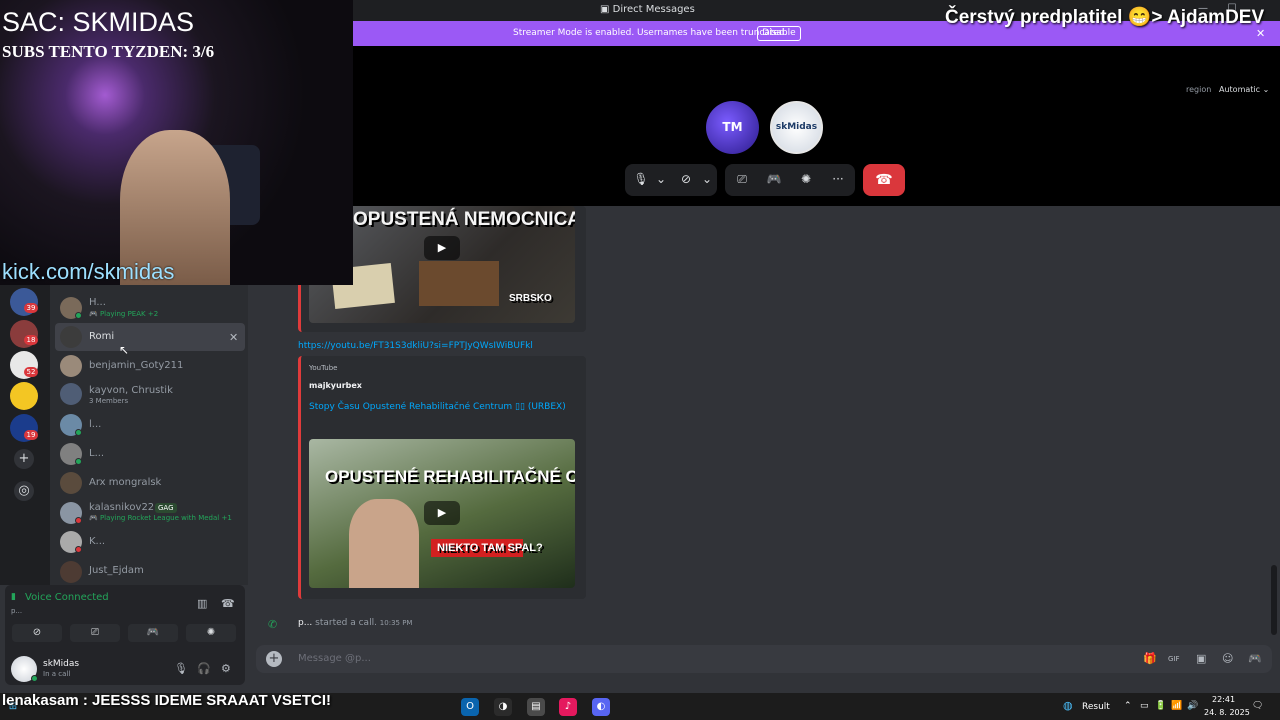 The height and width of the screenshot is (720, 1280). What do you see at coordinates (1176, 706) in the screenshot?
I see `network-icon: 📶` at bounding box center [1176, 706].